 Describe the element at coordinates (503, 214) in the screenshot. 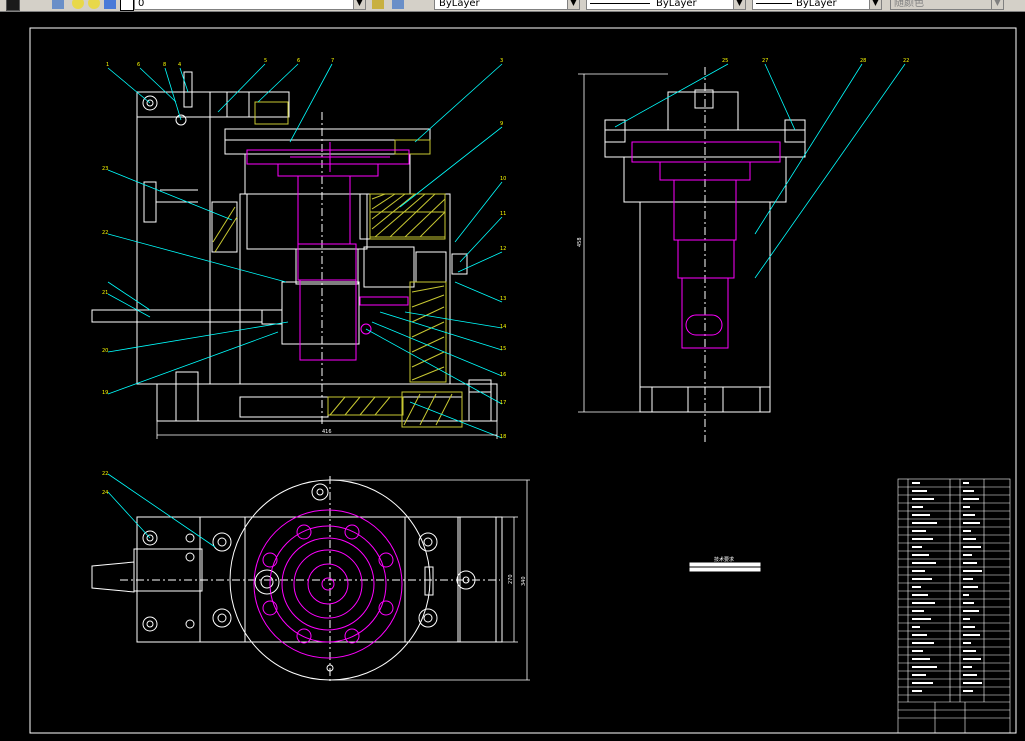

I see `svg-text: 11` at that location.